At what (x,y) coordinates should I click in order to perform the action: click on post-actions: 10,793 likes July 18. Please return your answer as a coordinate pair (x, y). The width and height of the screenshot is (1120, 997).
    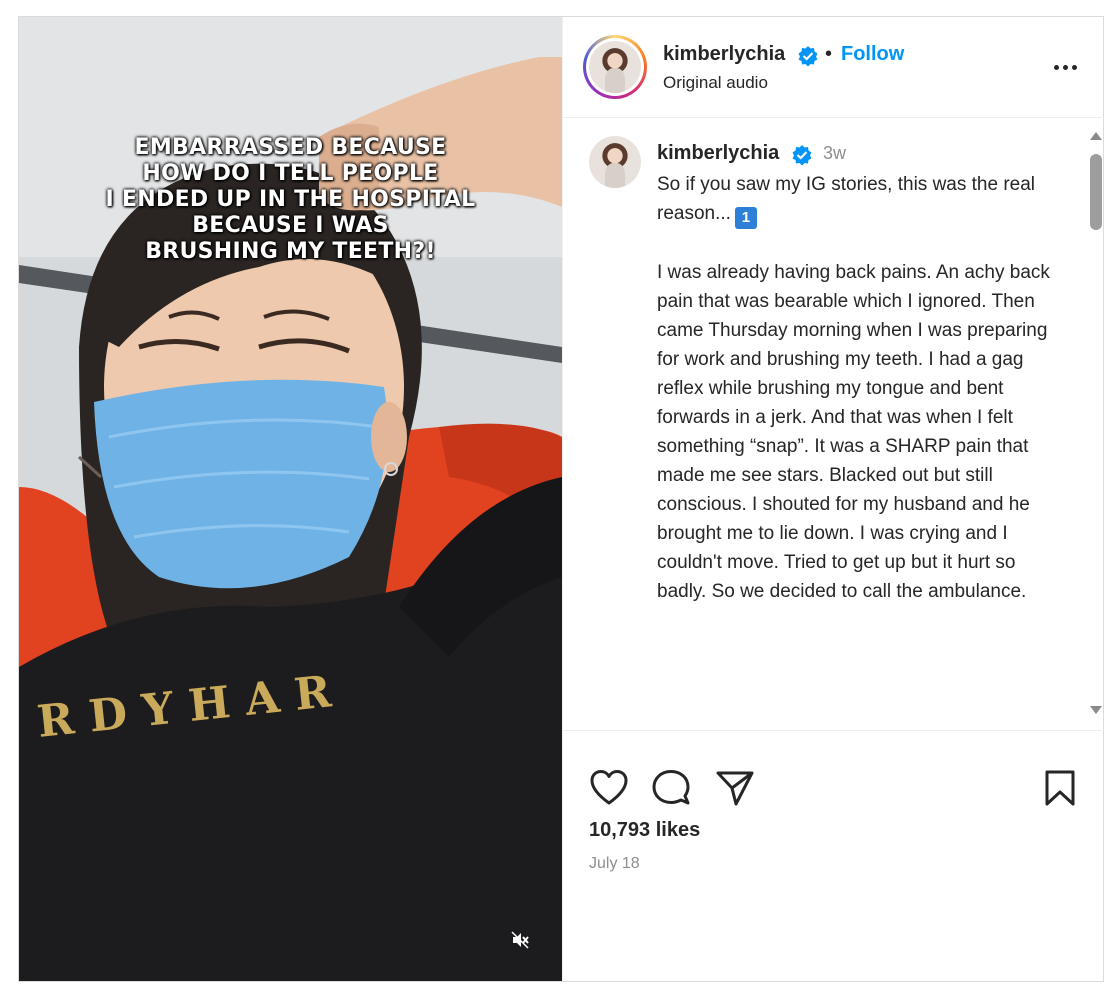
    Looking at the image, I should click on (833, 856).